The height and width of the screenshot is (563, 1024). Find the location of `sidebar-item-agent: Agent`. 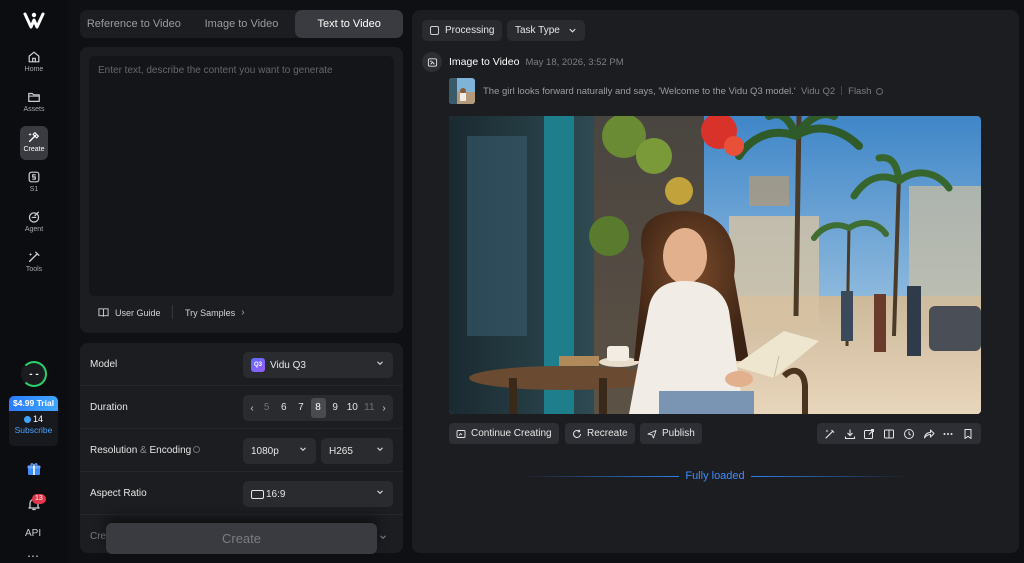

sidebar-item-agent: Agent is located at coordinates (34, 223).